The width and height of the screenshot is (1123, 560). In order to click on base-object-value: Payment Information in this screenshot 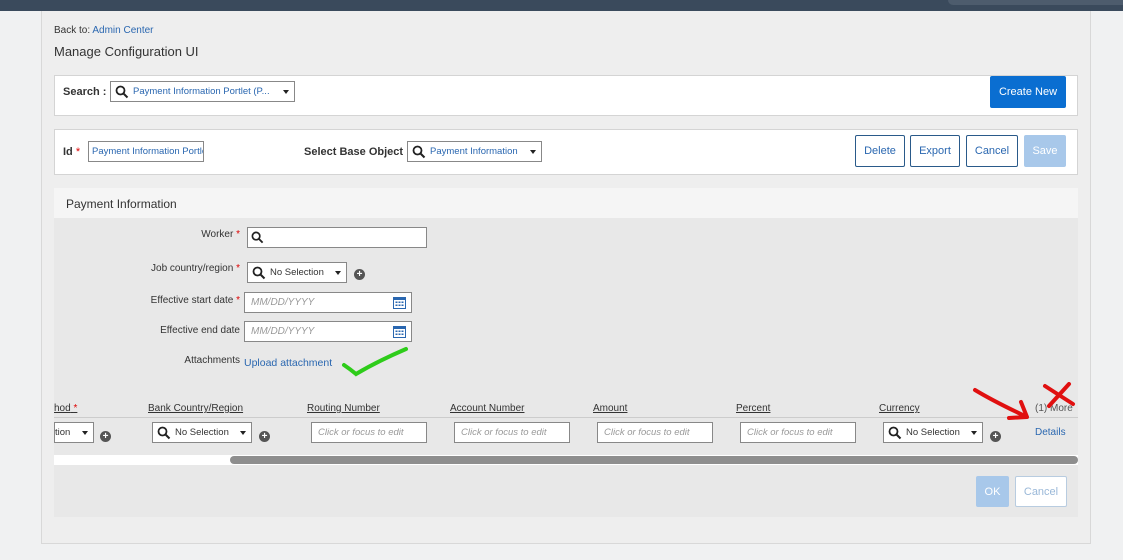, I will do `click(474, 151)`.